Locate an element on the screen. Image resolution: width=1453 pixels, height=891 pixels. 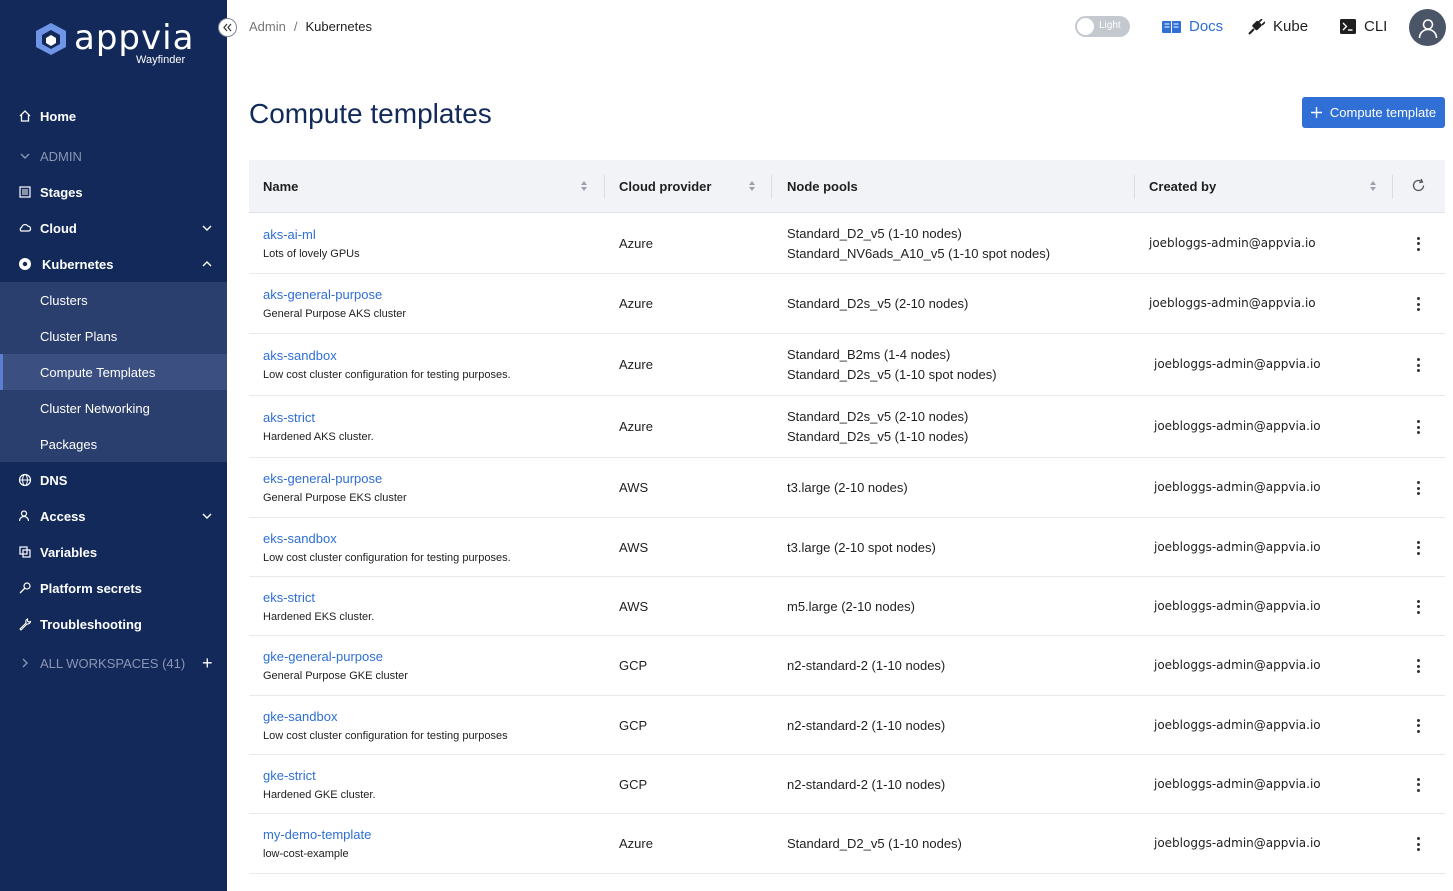
terminal-icon is located at coordinates (1348, 26).